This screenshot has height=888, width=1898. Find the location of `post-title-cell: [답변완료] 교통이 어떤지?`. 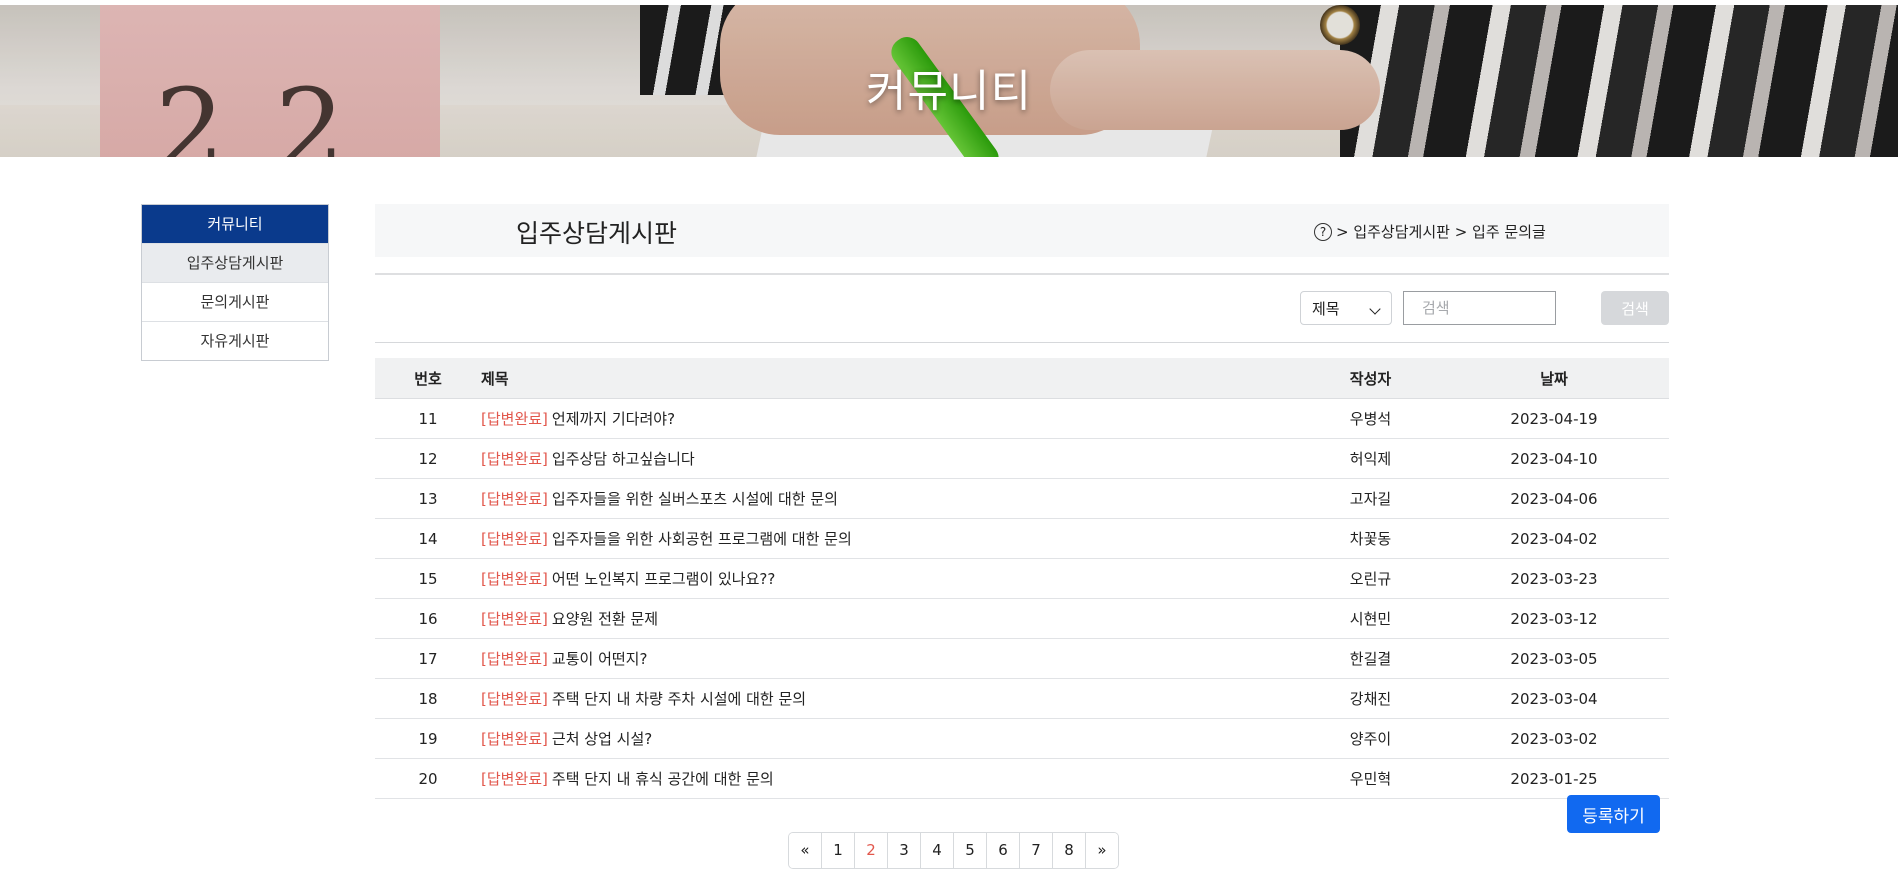

post-title-cell: [답변완료] 교통이 어떤지? is located at coordinates (891, 658).